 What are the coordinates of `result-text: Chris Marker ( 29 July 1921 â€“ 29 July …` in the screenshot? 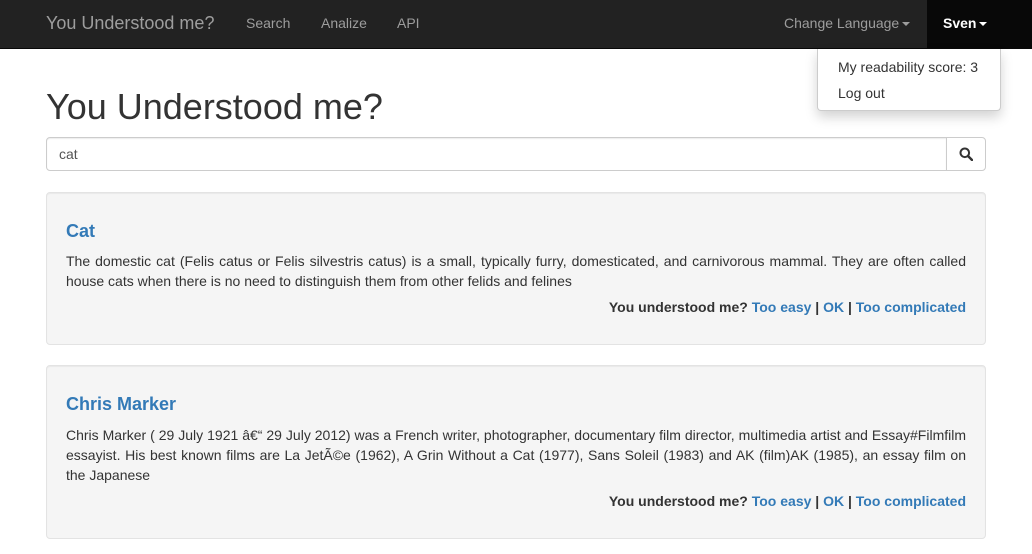 It's located at (516, 455).